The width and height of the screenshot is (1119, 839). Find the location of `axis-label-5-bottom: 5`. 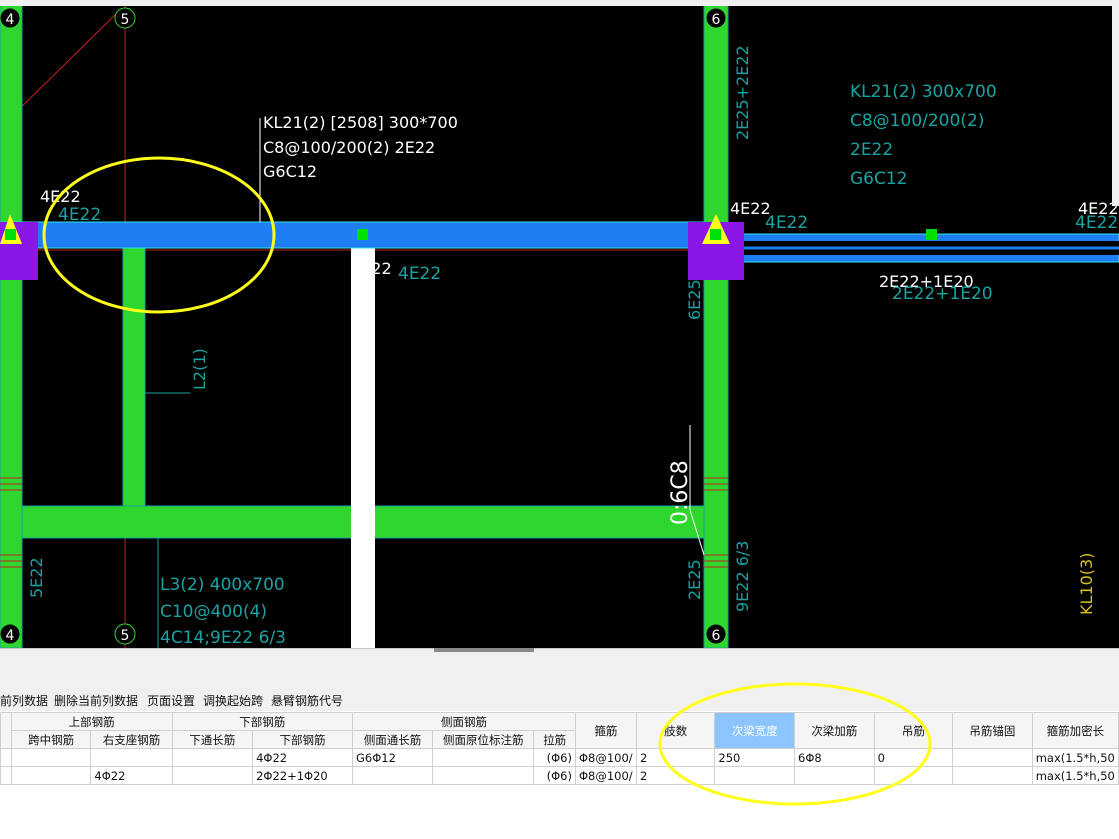

axis-label-5-bottom: 5 is located at coordinates (125, 636).